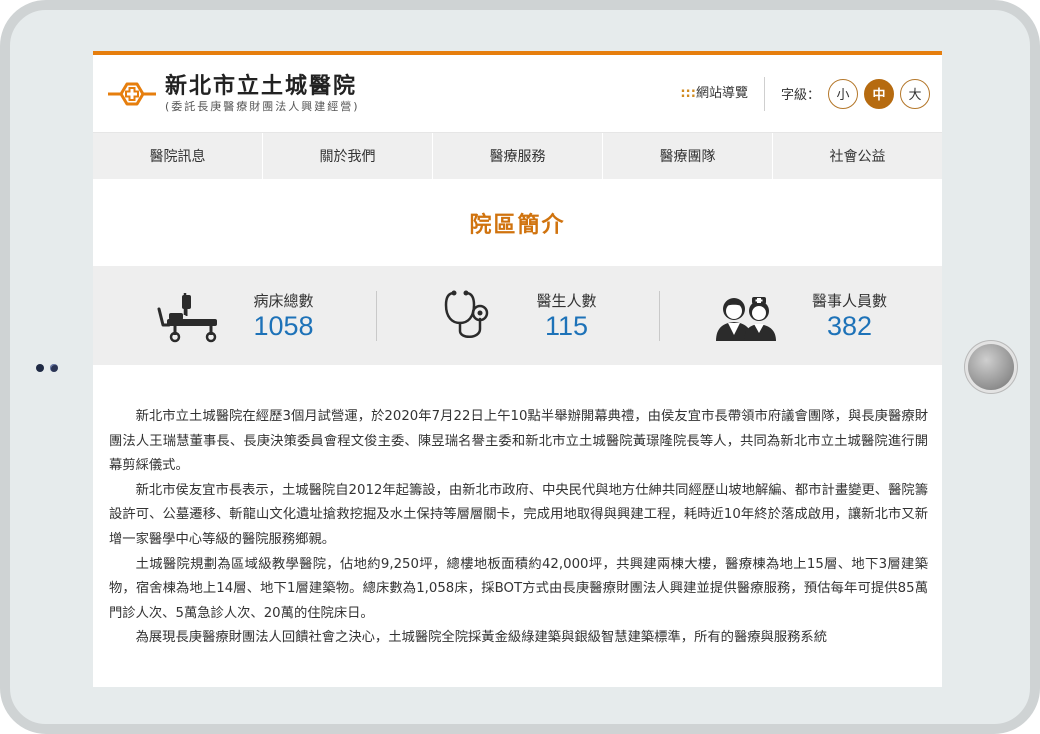 The height and width of the screenshot is (734, 1040). I want to click on nav-item-public-welfare: 社會公益, so click(857, 156).